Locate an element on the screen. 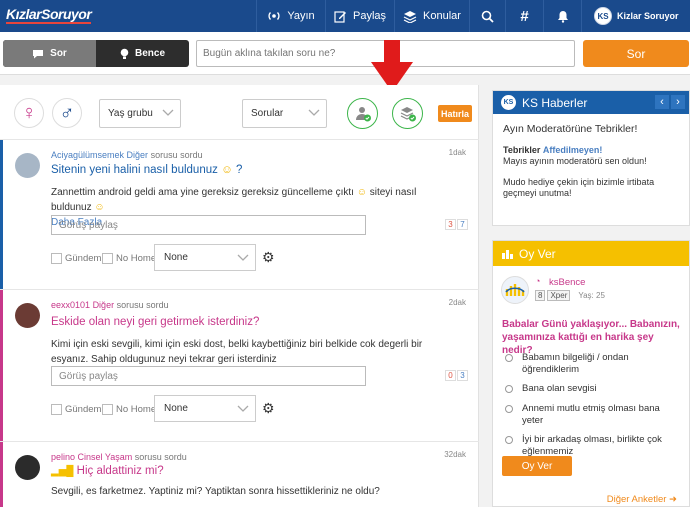 The image size is (690, 507). ask-question-bar: Sor Bence Sor is located at coordinates (345, 53).